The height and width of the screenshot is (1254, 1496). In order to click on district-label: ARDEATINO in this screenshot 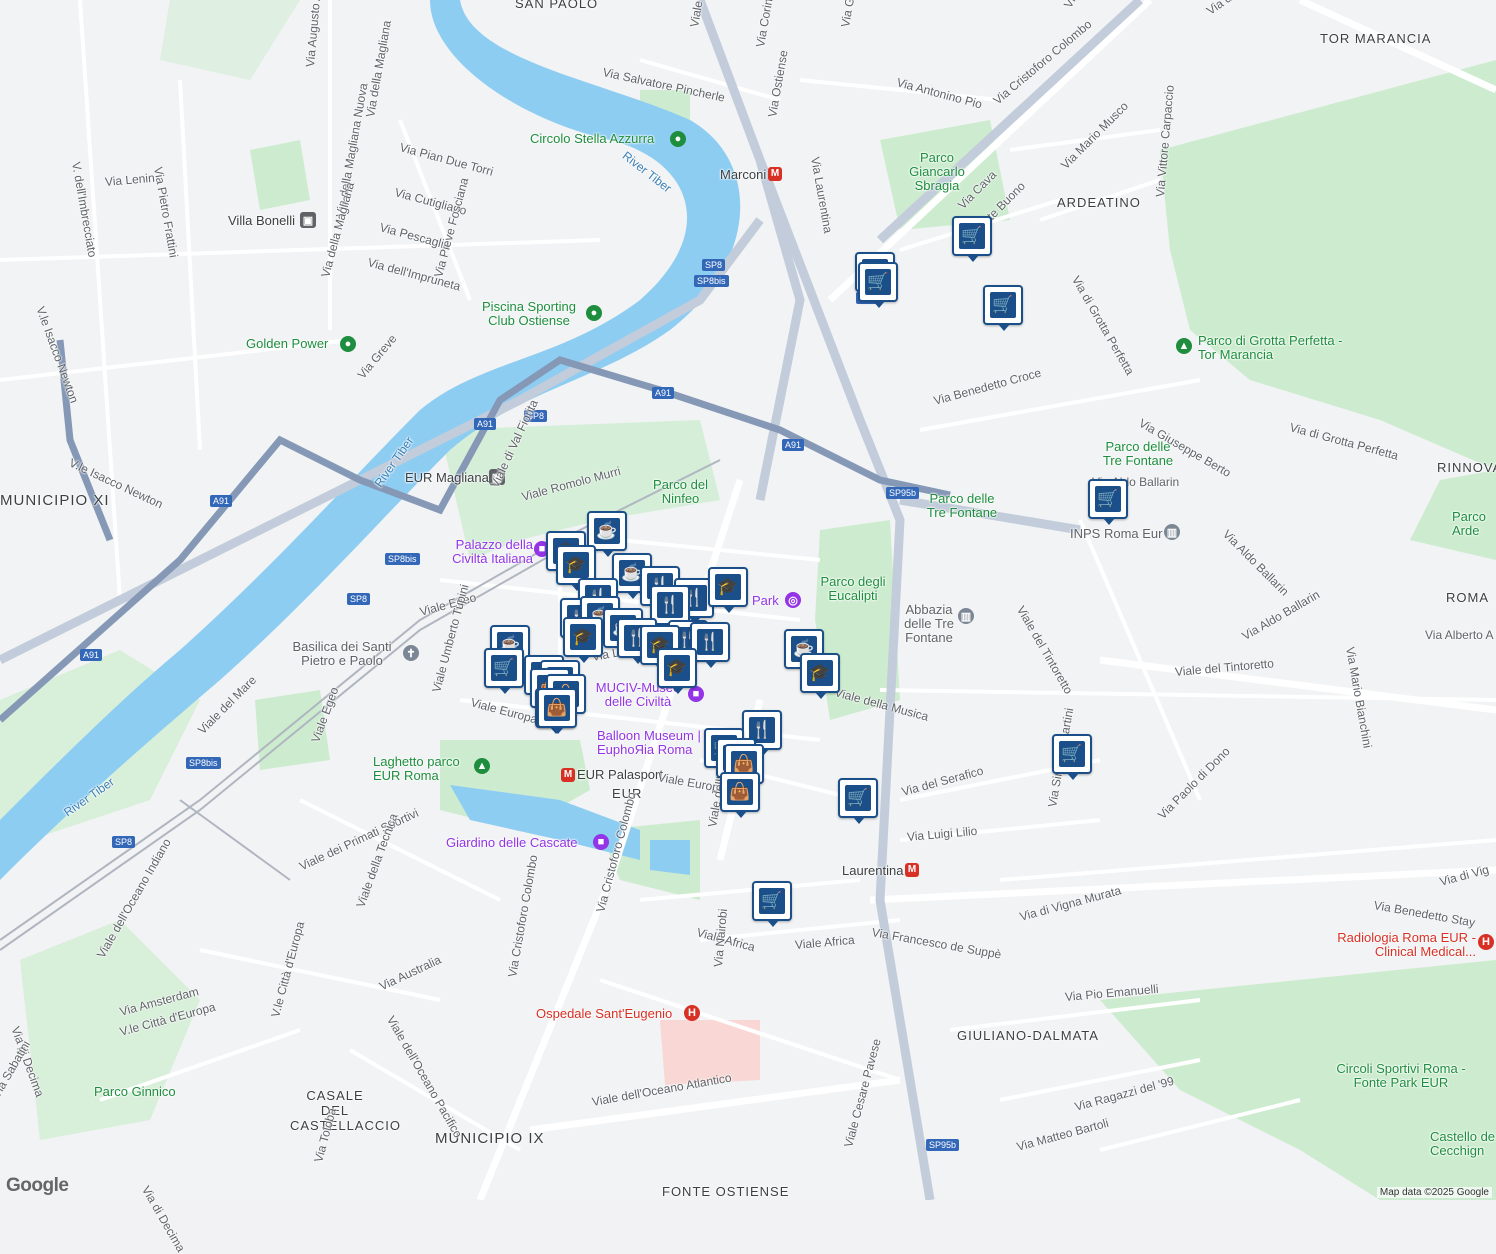, I will do `click(1099, 202)`.